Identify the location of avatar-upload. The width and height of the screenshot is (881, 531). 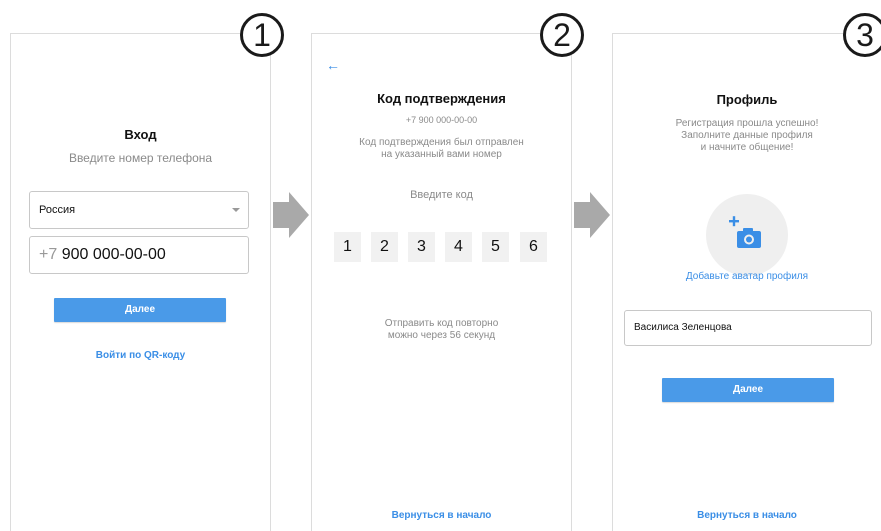
(747, 235).